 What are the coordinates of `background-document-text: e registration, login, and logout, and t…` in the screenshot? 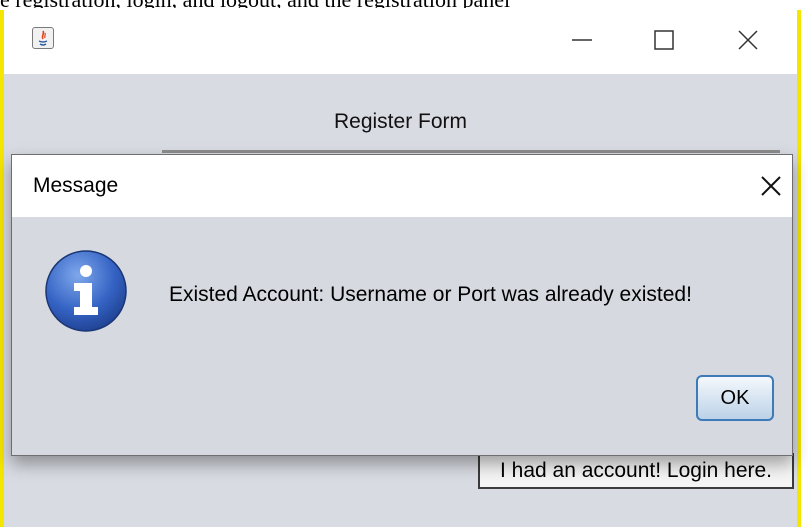 It's located at (404, 4).